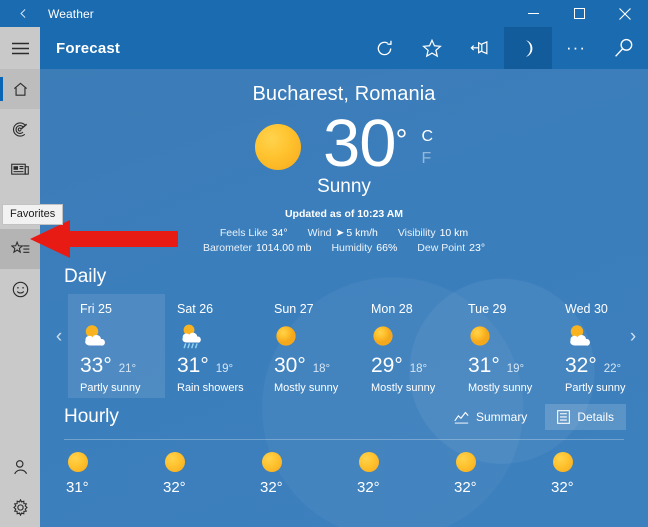  I want to click on search-button, so click(624, 48).